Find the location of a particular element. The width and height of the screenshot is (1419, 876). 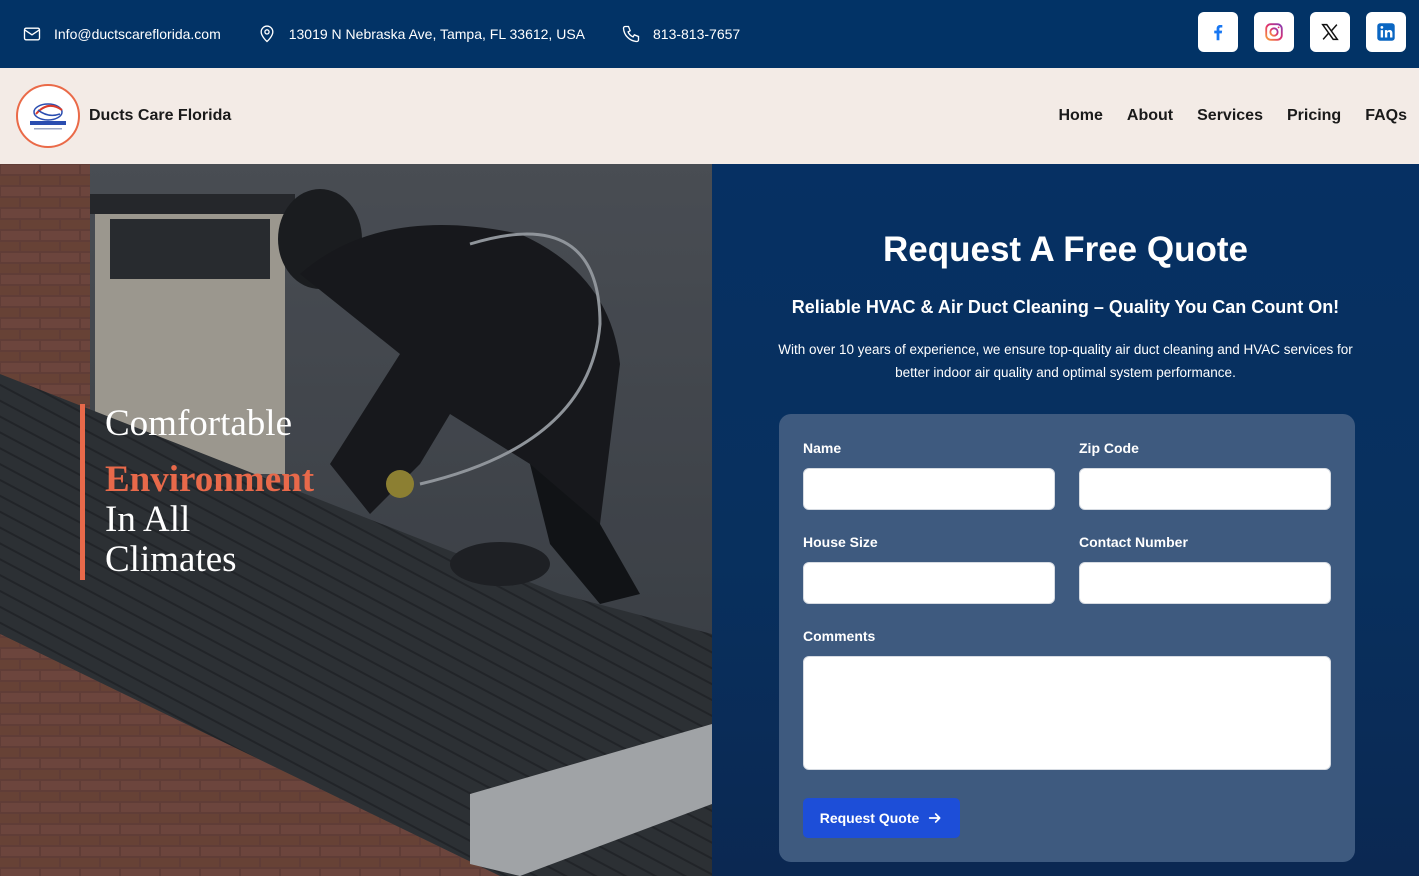

hero-line-accent: Environment is located at coordinates (210, 479).